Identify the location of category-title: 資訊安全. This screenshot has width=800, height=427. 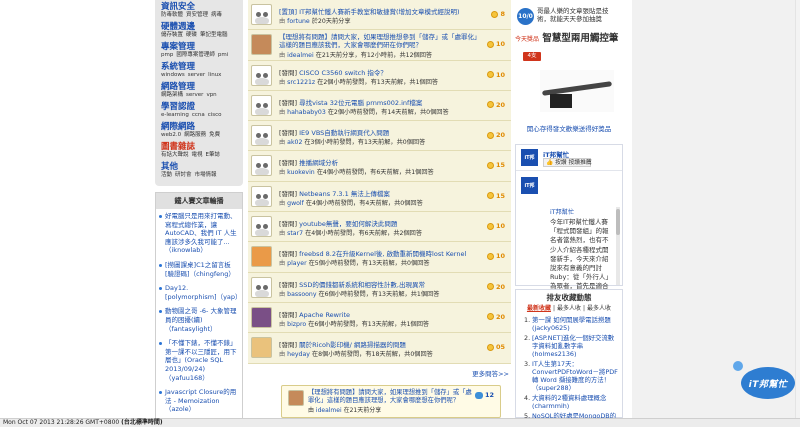
(200, 7).